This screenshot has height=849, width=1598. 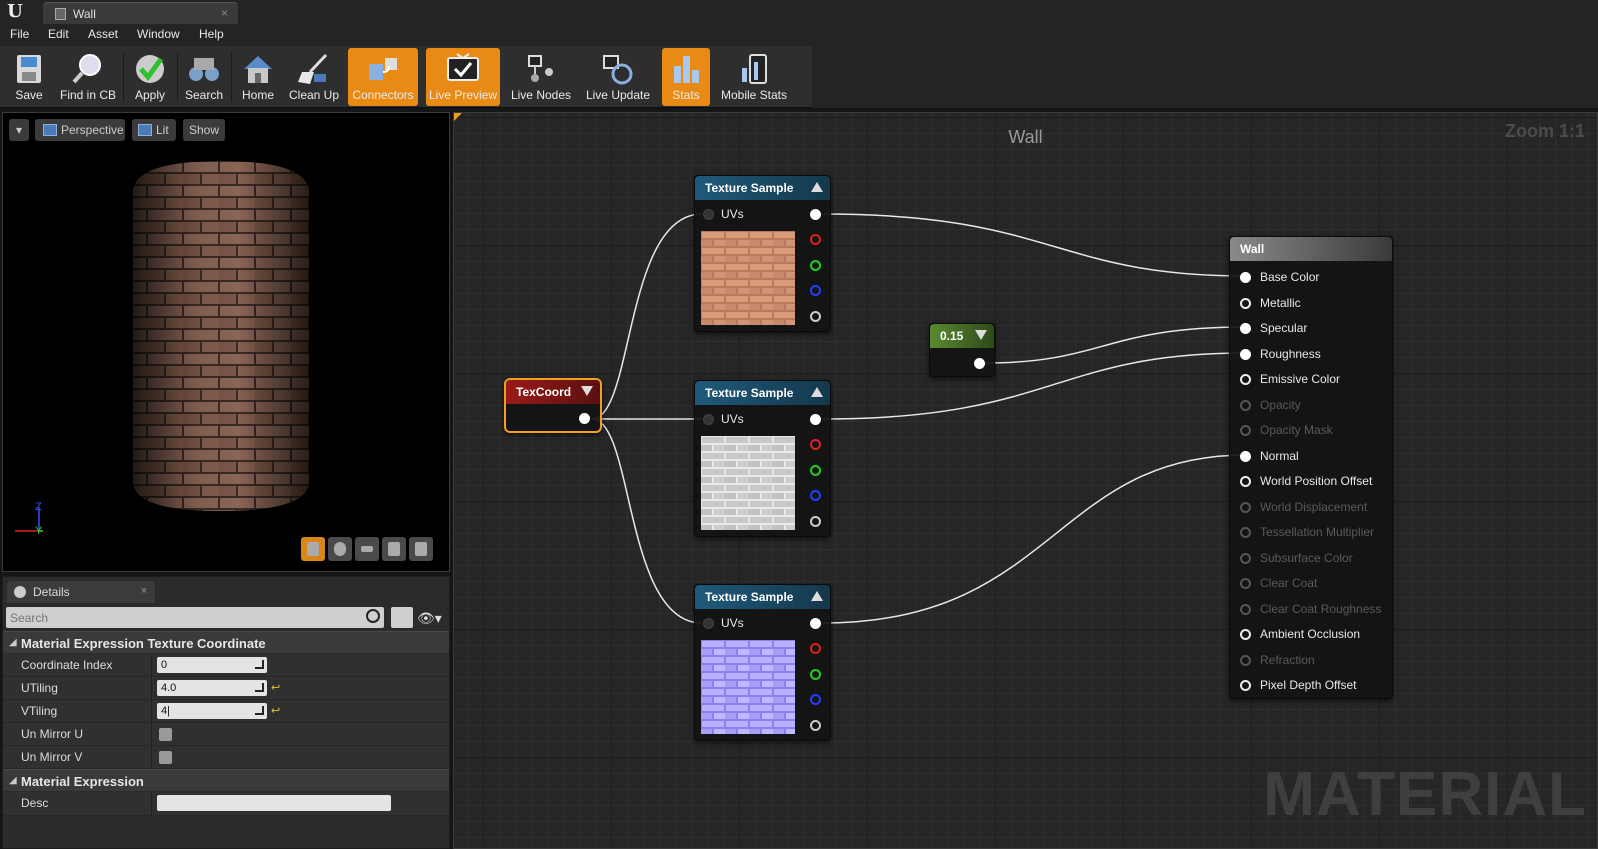 What do you see at coordinates (1311, 249) in the screenshot?
I see `result-node-header: Wall` at bounding box center [1311, 249].